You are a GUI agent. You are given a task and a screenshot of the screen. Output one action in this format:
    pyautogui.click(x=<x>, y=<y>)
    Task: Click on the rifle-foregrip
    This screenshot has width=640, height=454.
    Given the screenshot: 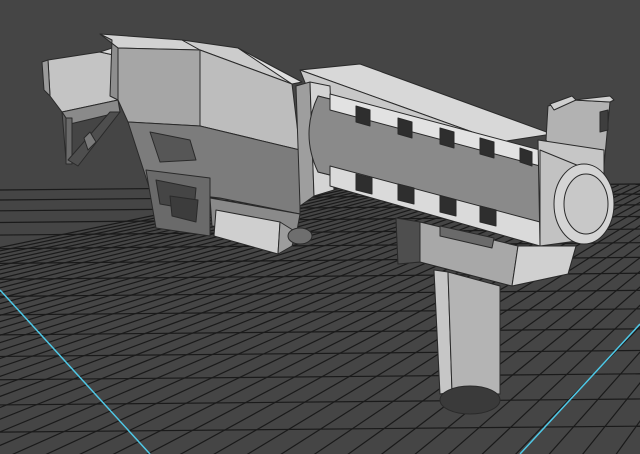 What is the action you would take?
    pyautogui.click(x=467, y=342)
    